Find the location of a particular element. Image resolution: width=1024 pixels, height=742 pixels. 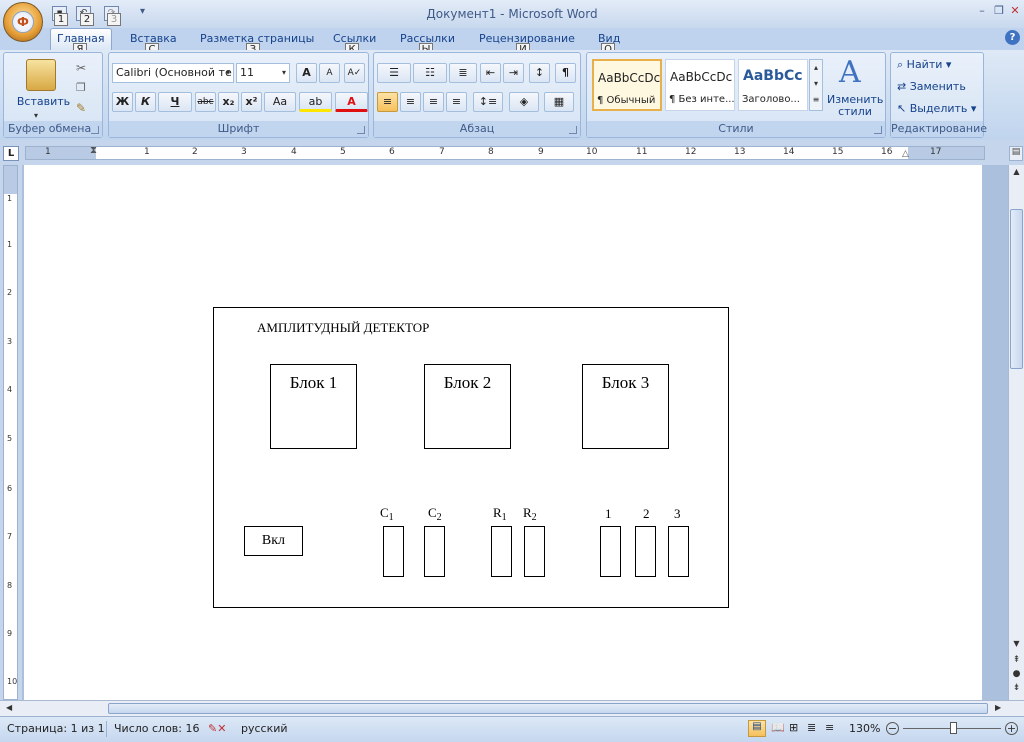

font-size-combo: 11 ▾ is located at coordinates (263, 73).